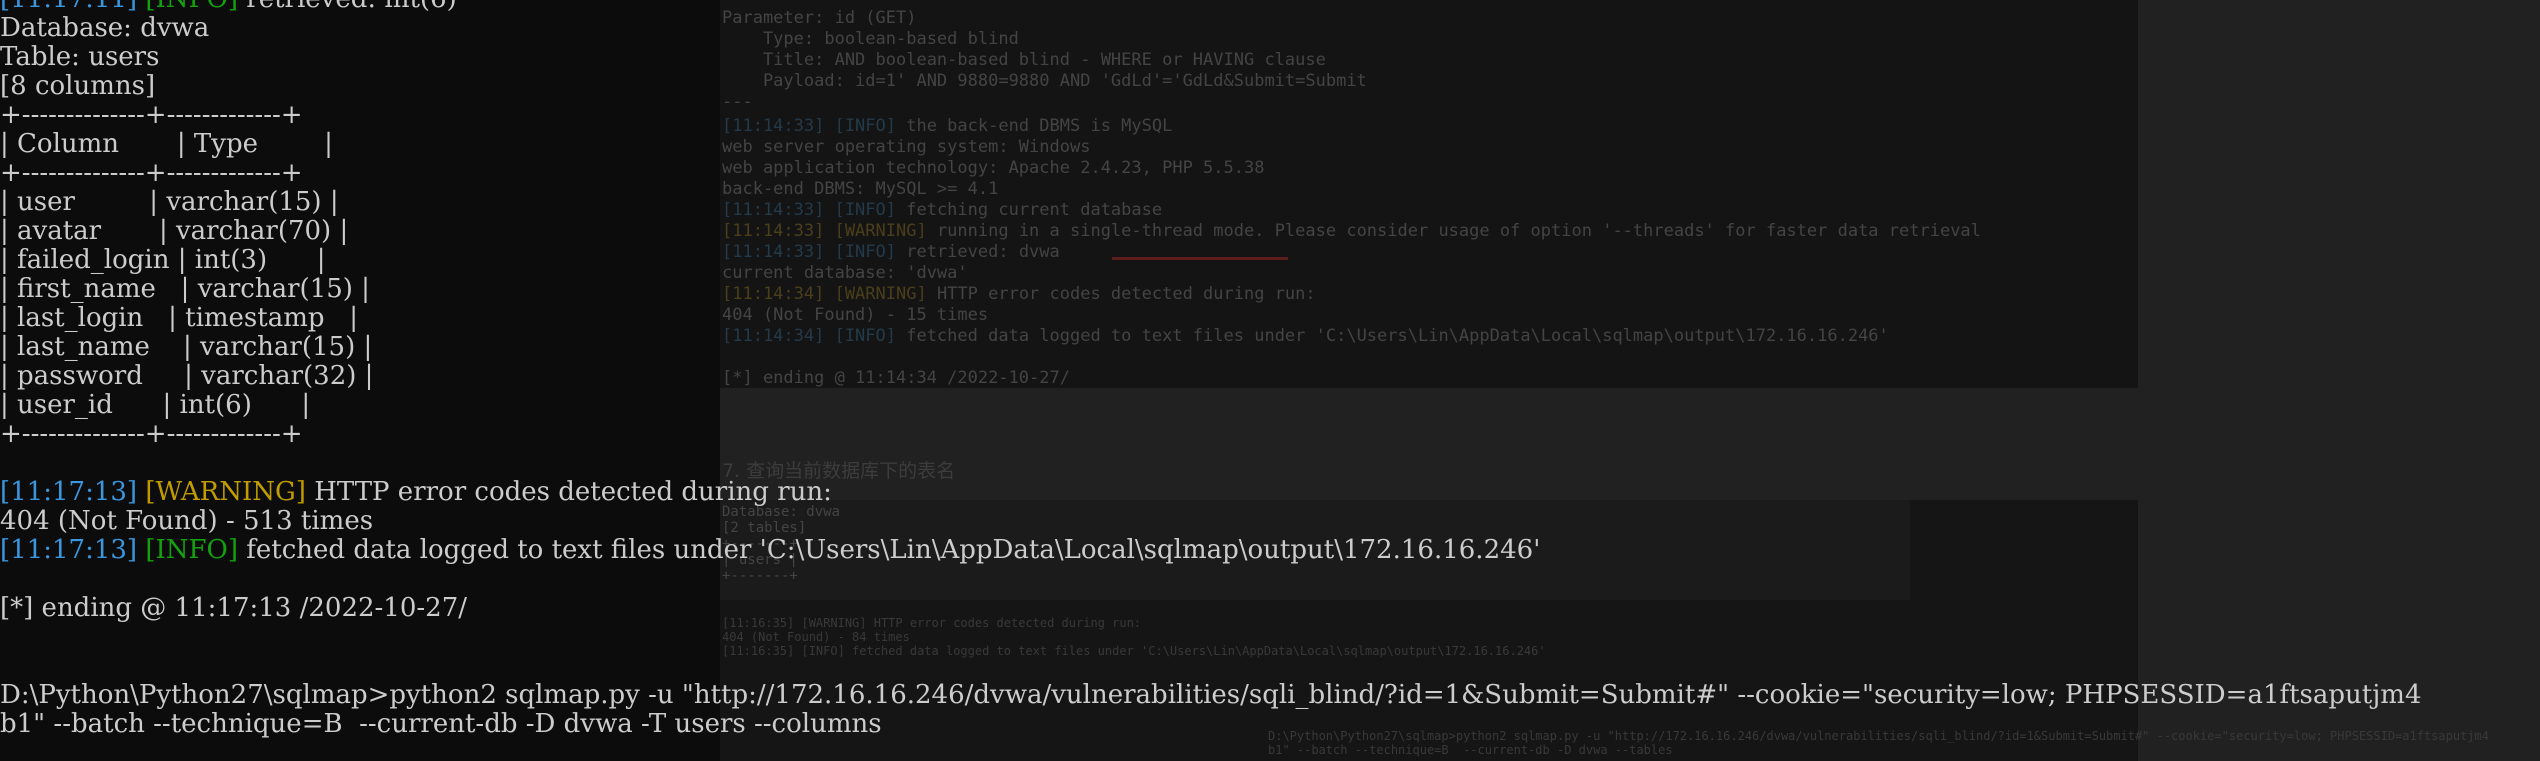 The height and width of the screenshot is (761, 2540). I want to click on table-row: | user_id | int(6) |, so click(155, 405).